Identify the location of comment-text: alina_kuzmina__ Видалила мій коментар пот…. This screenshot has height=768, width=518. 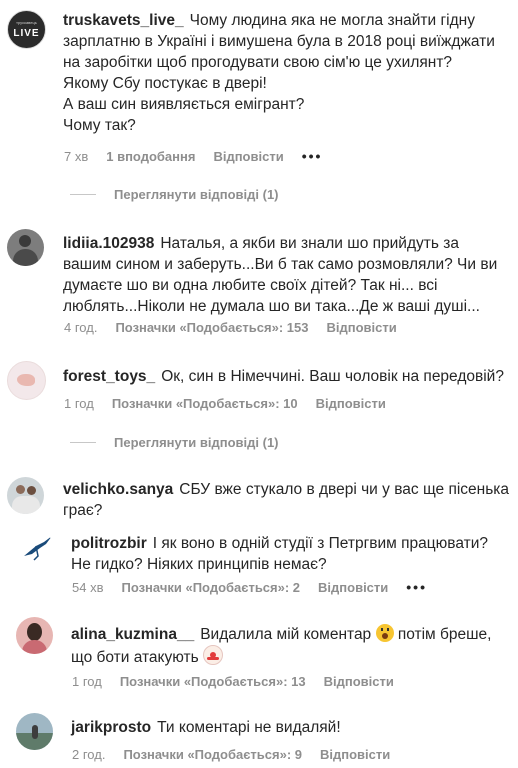
(291, 646).